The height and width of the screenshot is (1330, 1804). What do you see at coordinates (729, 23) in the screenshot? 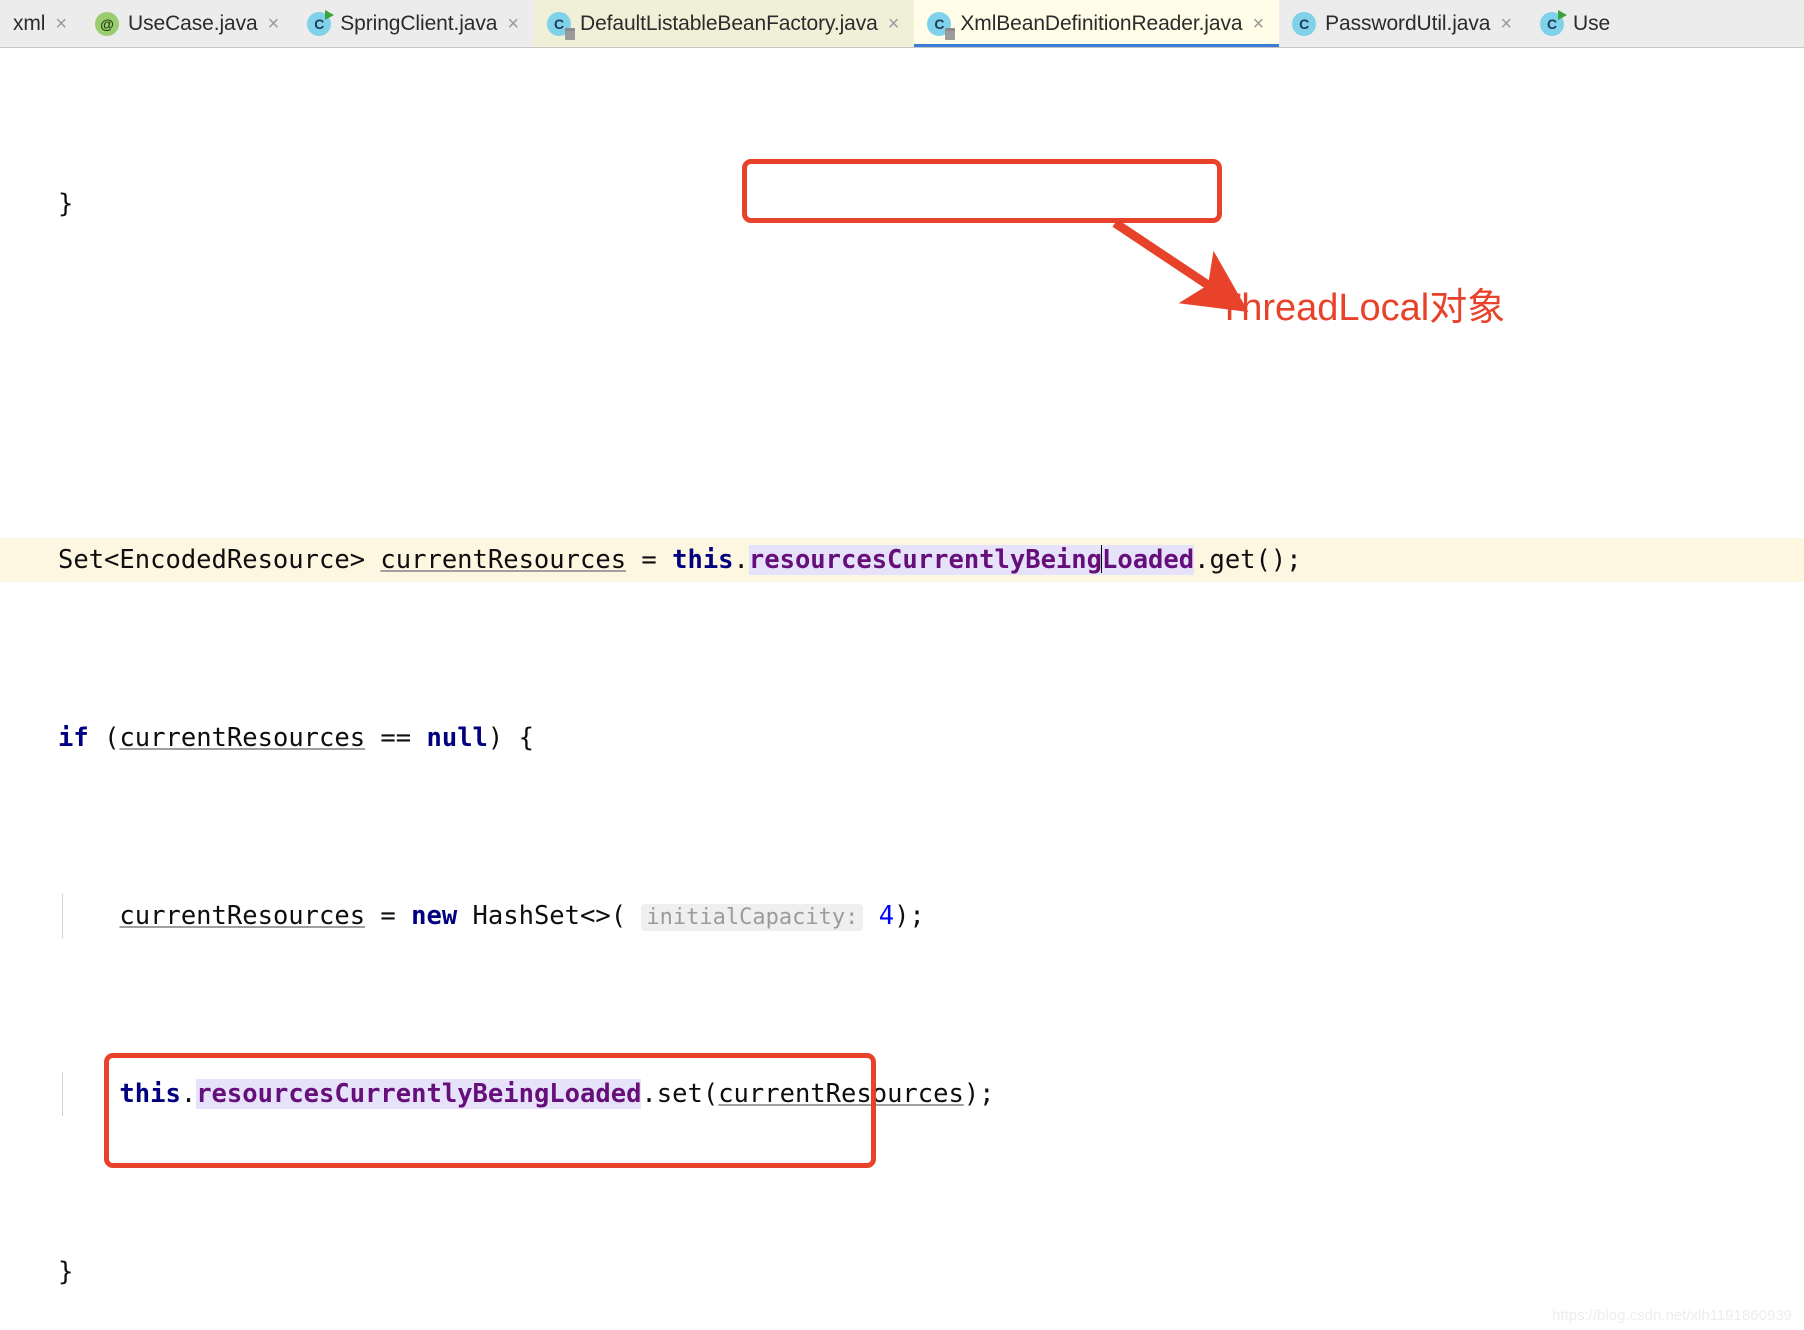
I see `tab-label: DefaultListableBeanFactory.java` at bounding box center [729, 23].